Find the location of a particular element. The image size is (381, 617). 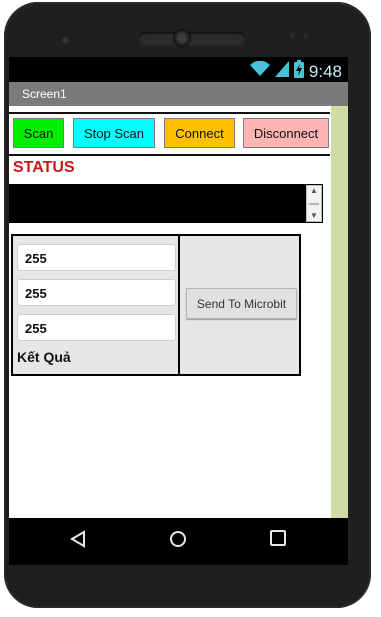

signal-icon is located at coordinates (281, 71).